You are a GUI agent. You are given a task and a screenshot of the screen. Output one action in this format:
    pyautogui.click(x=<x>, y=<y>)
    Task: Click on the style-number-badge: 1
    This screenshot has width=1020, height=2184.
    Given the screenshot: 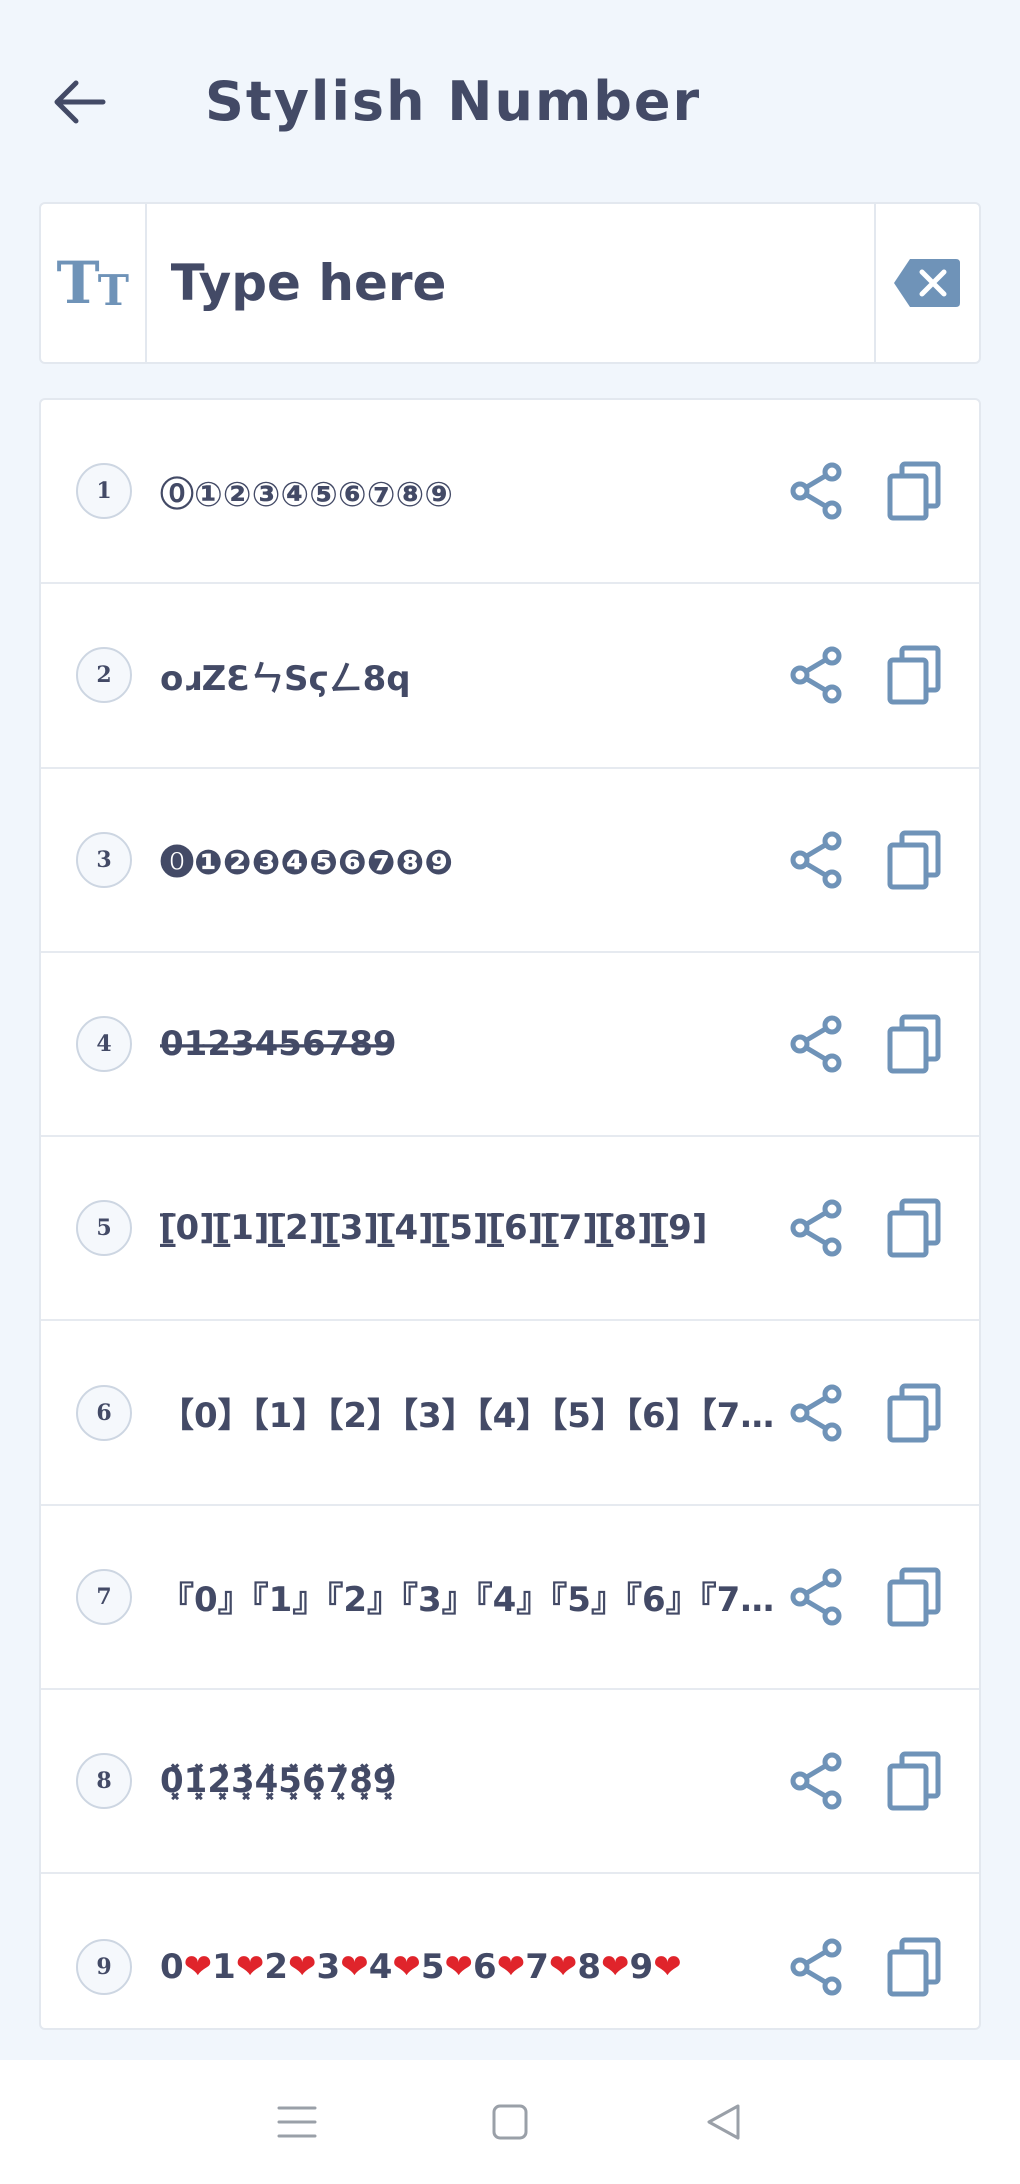 What is the action you would take?
    pyautogui.click(x=104, y=491)
    